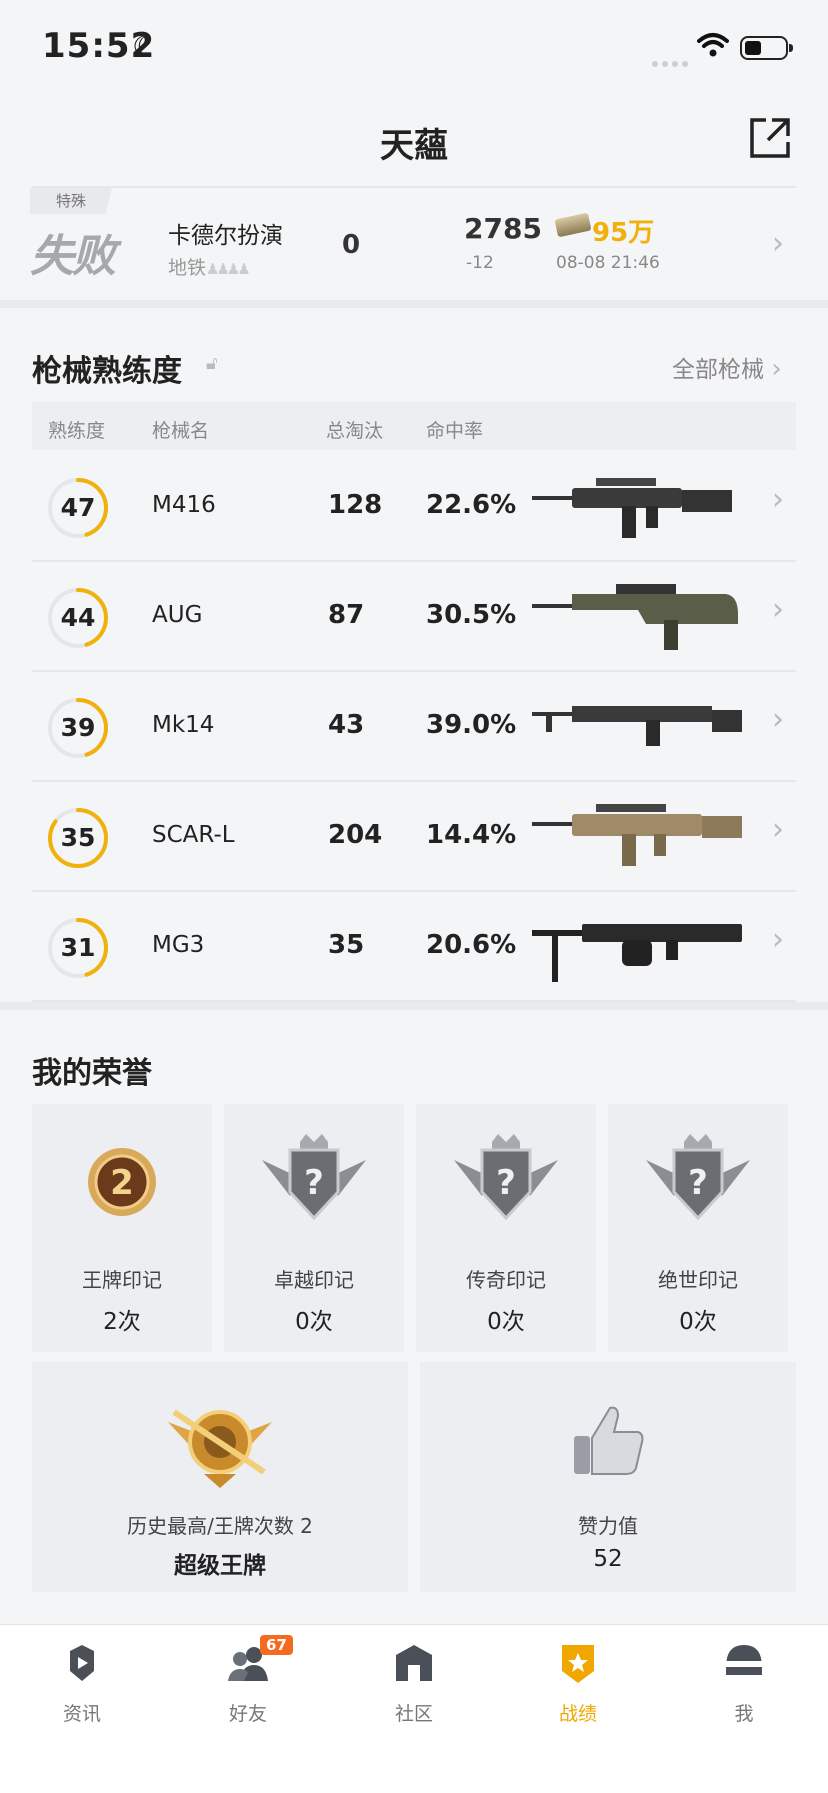 The image size is (828, 1793). I want to click on match-result: 失败, so click(73, 256).